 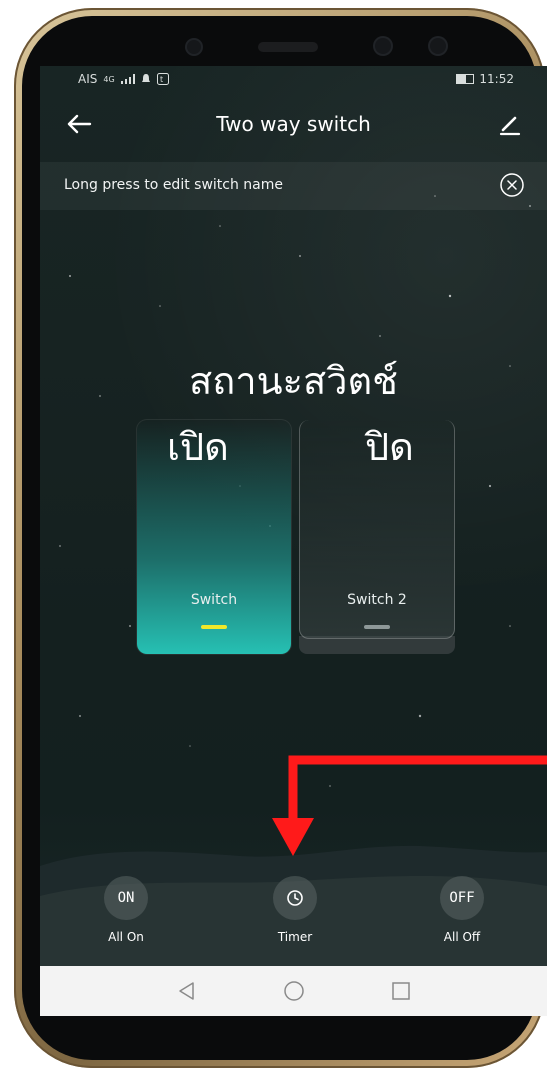 What do you see at coordinates (377, 627) in the screenshot?
I see `switch-2-off-indicator` at bounding box center [377, 627].